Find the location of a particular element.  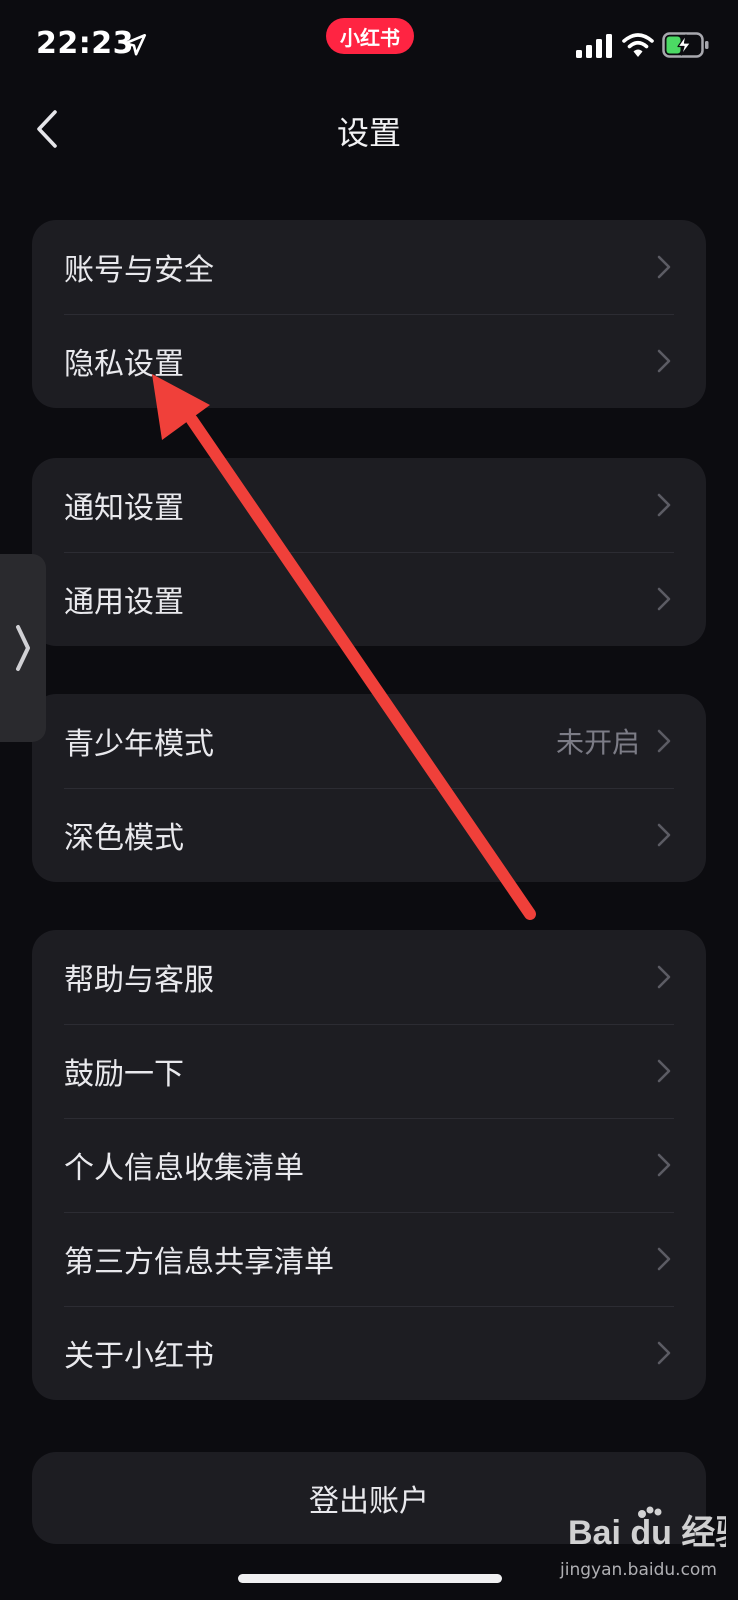

settings-item-label: 深色模式 is located at coordinates (124, 838).